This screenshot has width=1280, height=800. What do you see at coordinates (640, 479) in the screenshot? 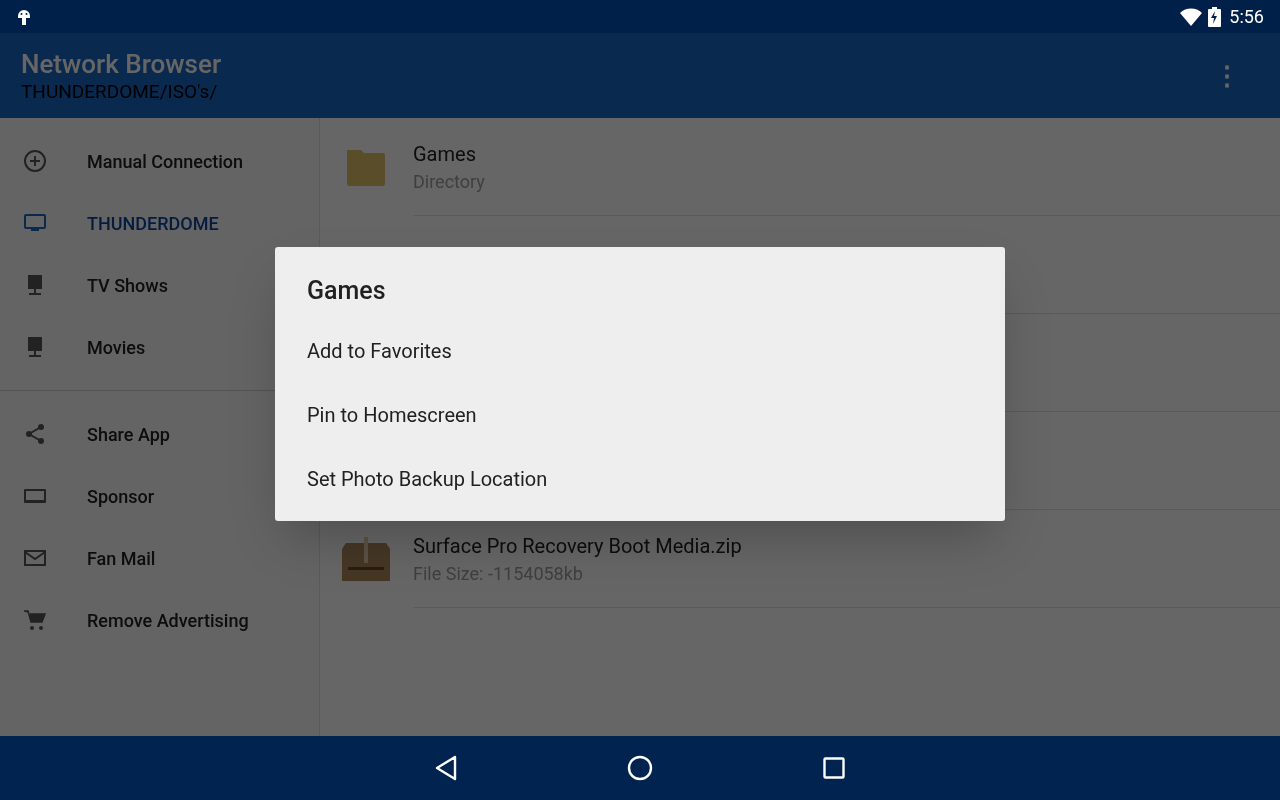
I see `dialog-option: Set Photo Backup Location` at bounding box center [640, 479].